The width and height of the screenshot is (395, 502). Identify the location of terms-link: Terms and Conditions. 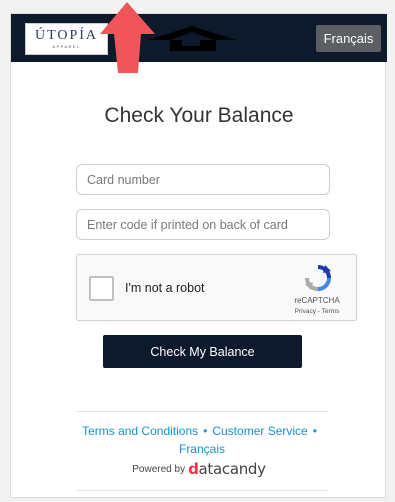
(140, 431).